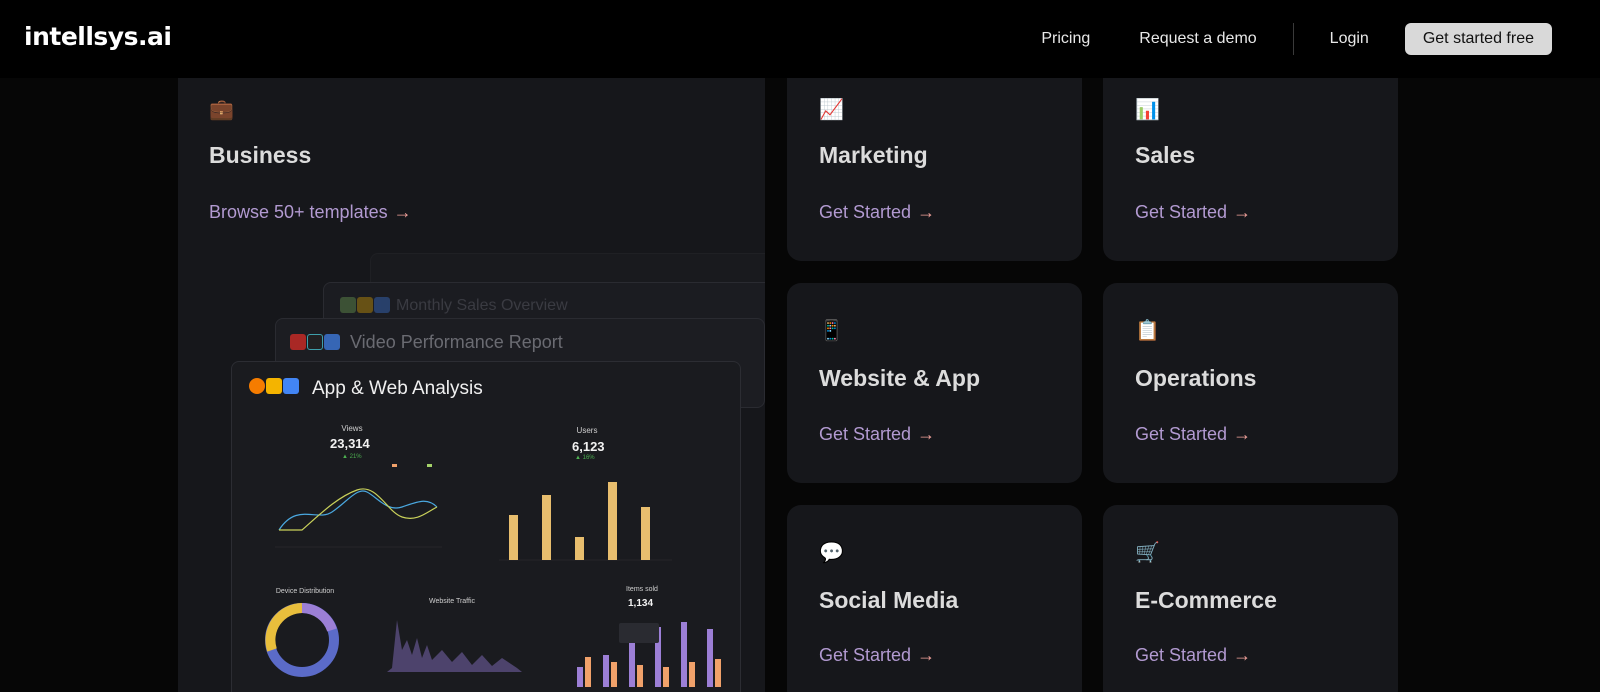 The height and width of the screenshot is (692, 1600). Describe the element at coordinates (1165, 155) in the screenshot. I see `card-title: Sales` at that location.